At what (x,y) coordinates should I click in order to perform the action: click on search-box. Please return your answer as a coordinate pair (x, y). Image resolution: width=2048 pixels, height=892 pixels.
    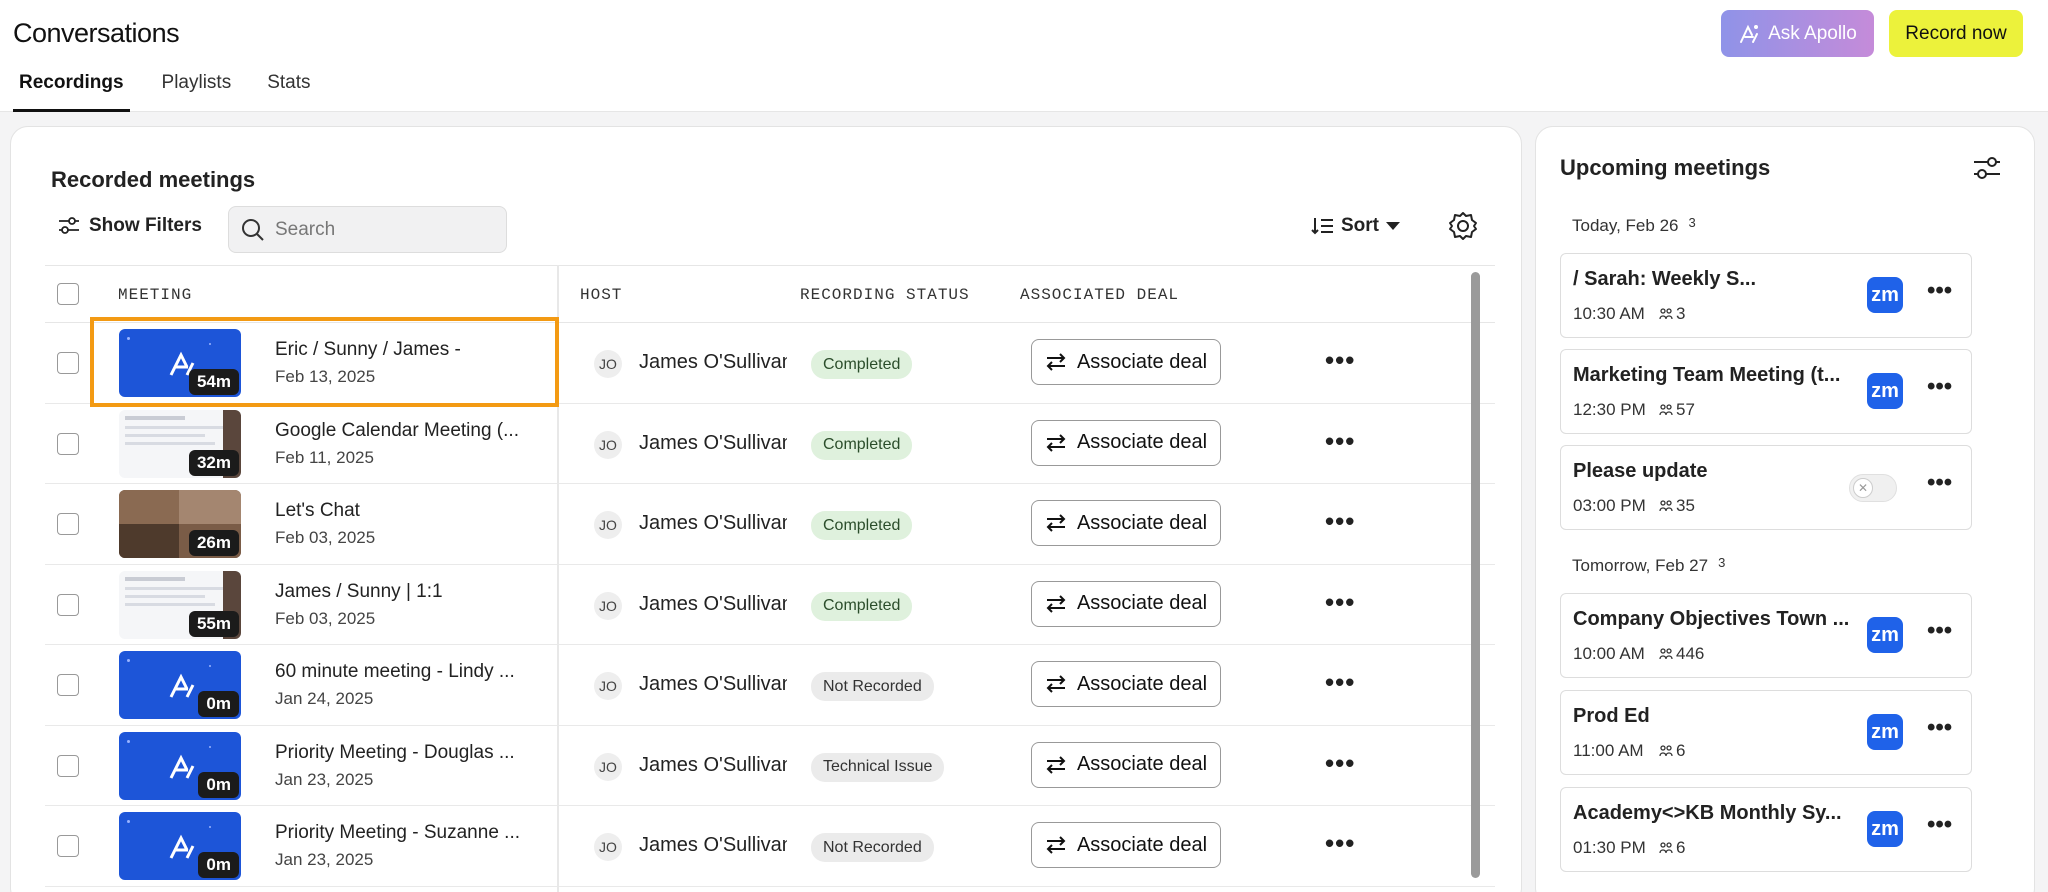
    Looking at the image, I should click on (367, 229).